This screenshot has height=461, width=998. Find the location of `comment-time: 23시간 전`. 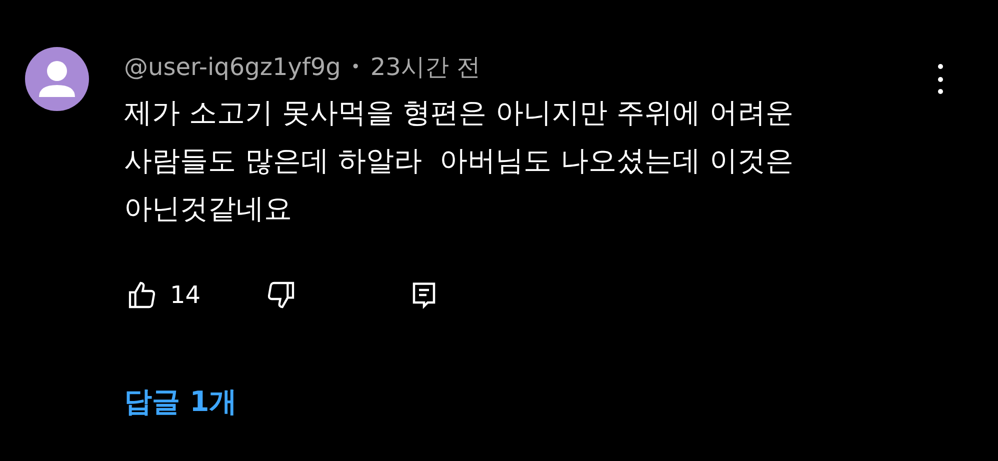

comment-time: 23시간 전 is located at coordinates (425, 67).